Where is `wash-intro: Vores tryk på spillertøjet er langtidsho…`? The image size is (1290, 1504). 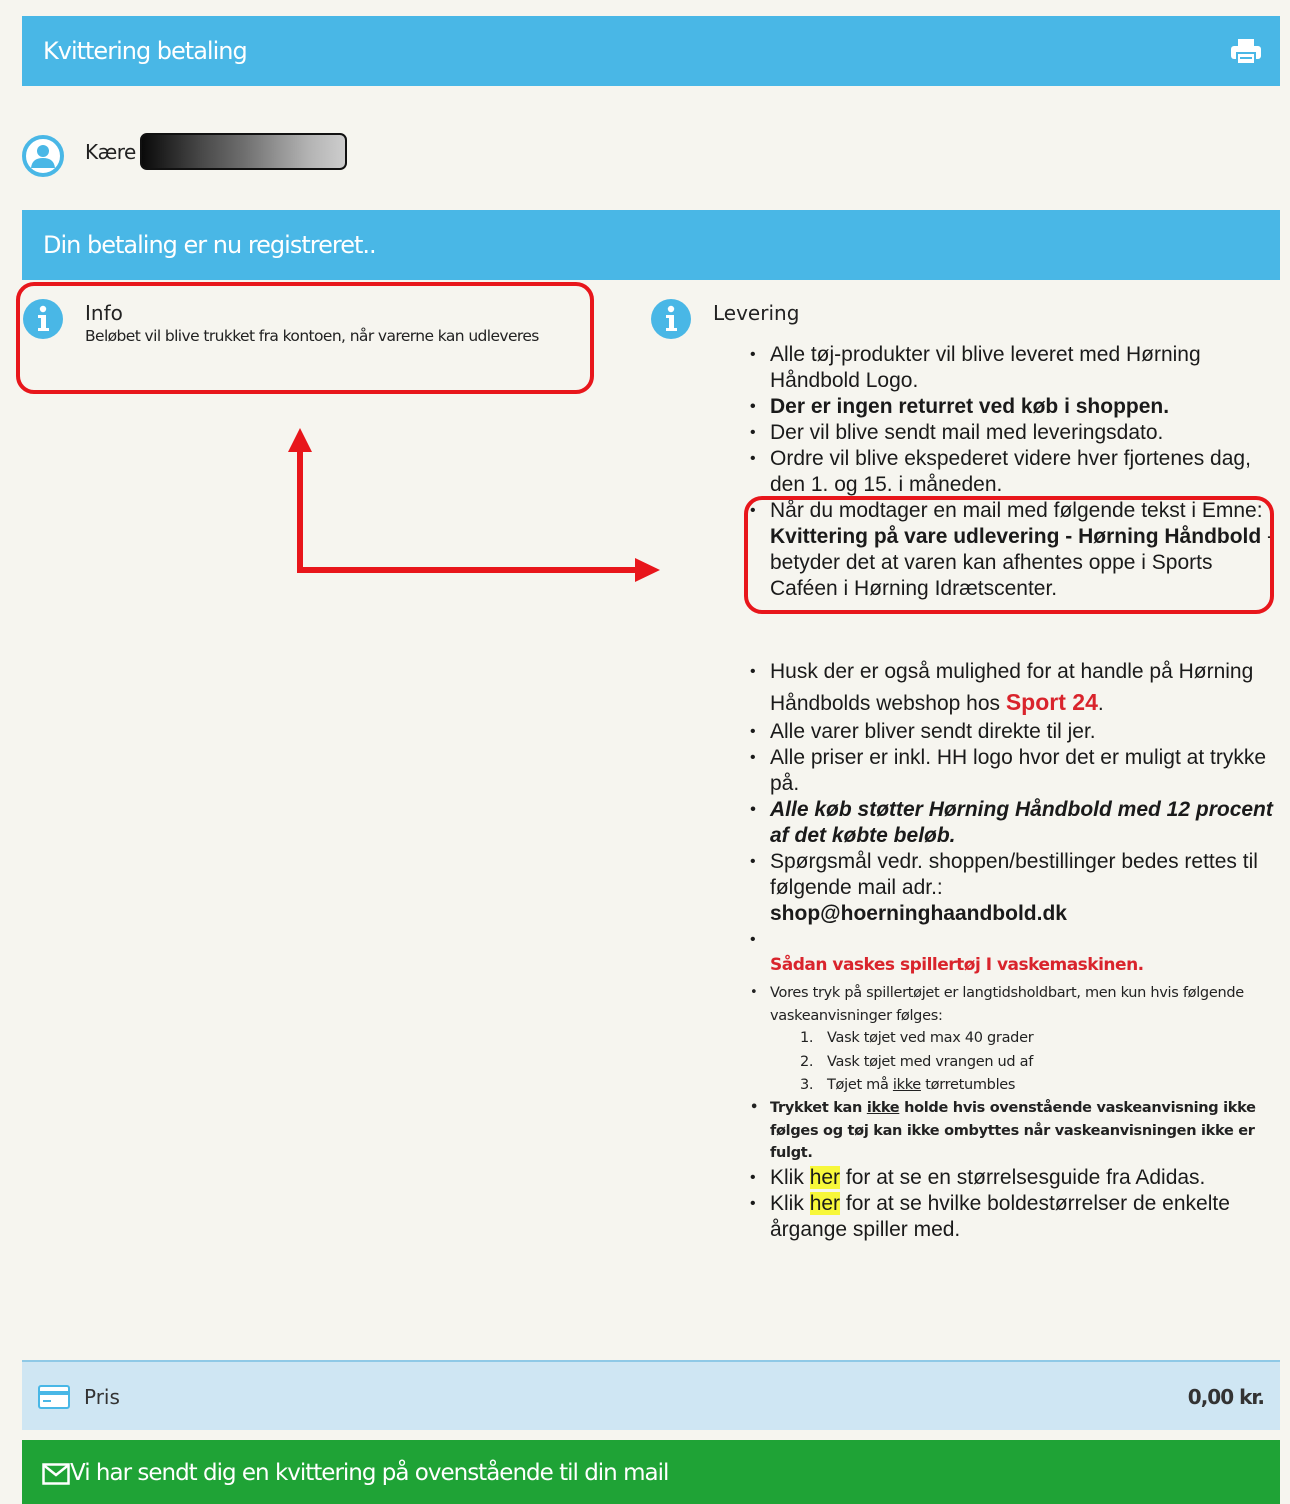 wash-intro: Vores tryk på spillertøjet er langtidsho… is located at coordinates (1010, 1004).